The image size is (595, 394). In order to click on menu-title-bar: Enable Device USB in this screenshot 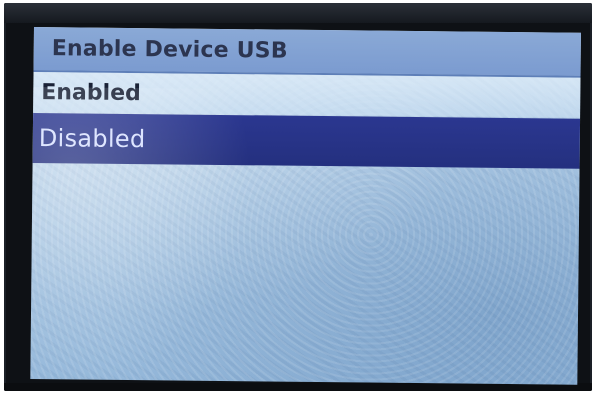, I will do `click(307, 52)`.